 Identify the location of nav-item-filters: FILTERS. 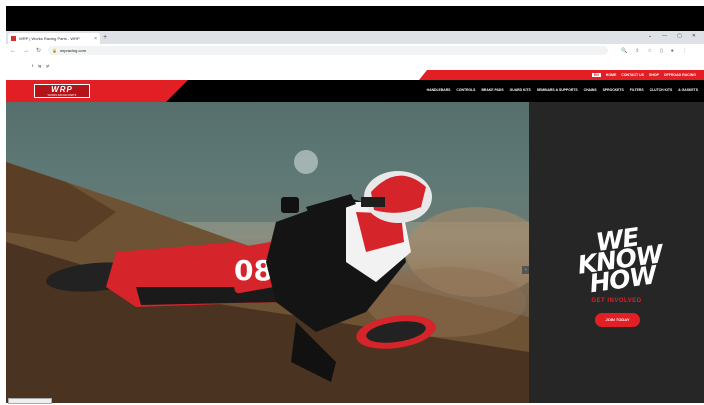
(637, 90).